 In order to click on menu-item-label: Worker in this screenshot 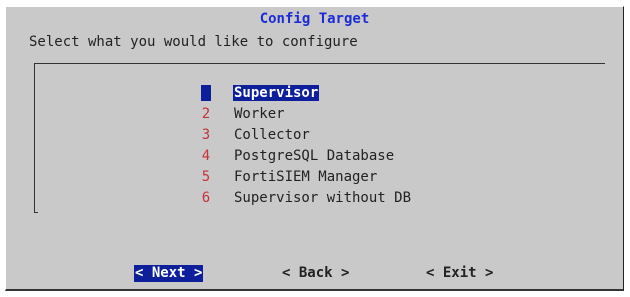, I will do `click(259, 113)`.